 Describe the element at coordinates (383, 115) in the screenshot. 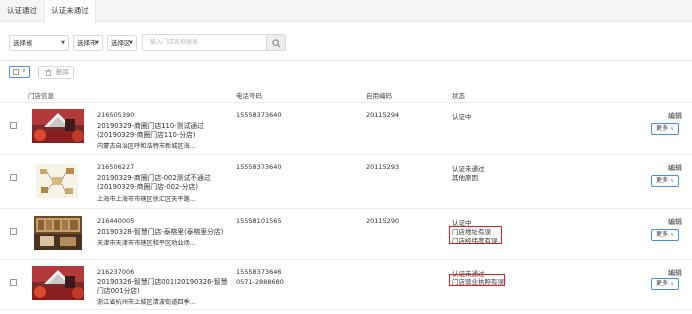

I see `store-code: 20115294` at that location.